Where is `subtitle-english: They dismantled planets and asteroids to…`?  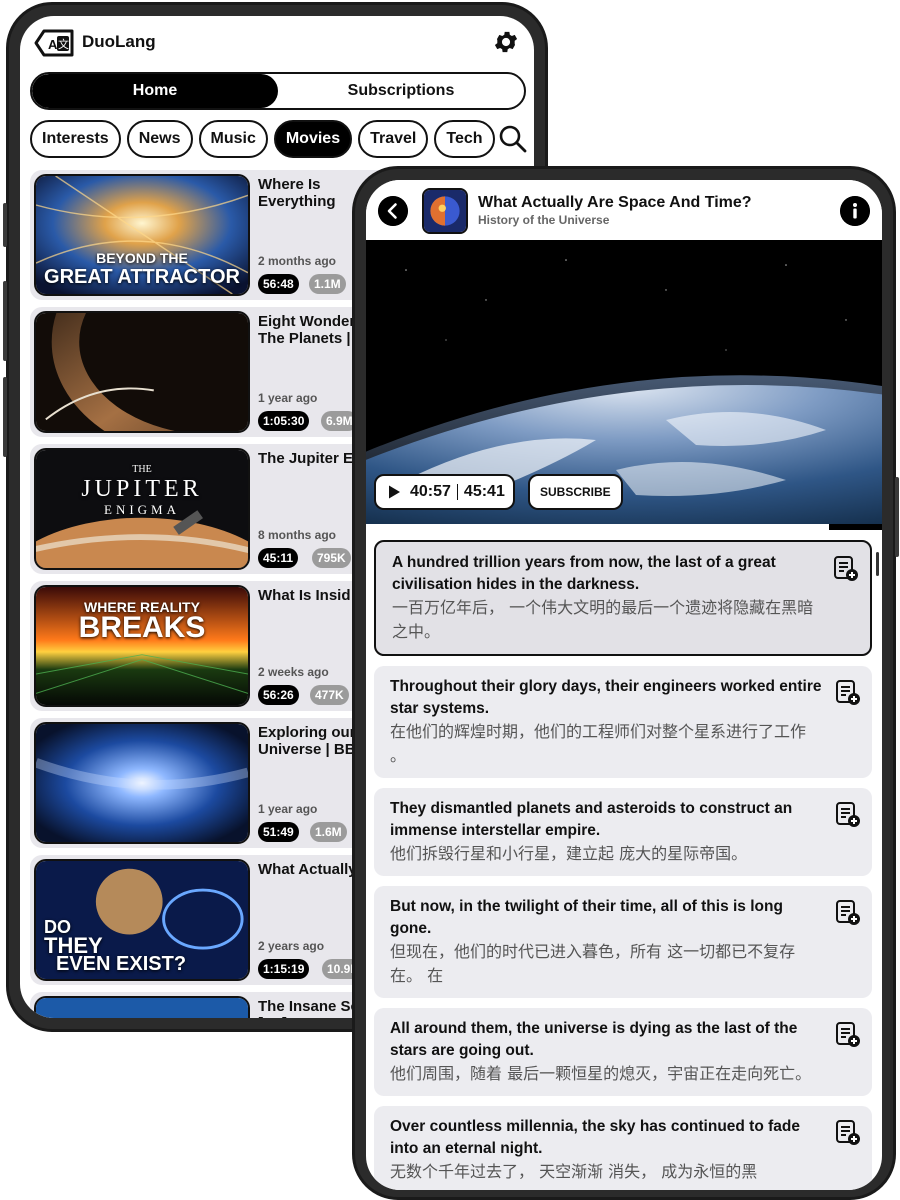
subtitle-english: They dismantled planets and asteroids to… is located at coordinates (591, 819).